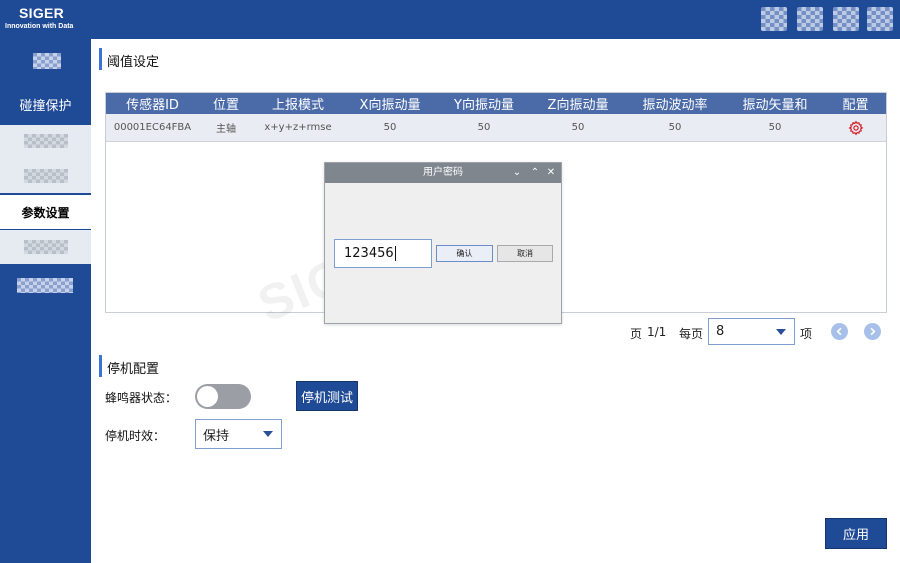 This screenshot has width=900, height=563. What do you see at coordinates (390, 127) in the screenshot?
I see `cell-x-vibration: 50` at bounding box center [390, 127].